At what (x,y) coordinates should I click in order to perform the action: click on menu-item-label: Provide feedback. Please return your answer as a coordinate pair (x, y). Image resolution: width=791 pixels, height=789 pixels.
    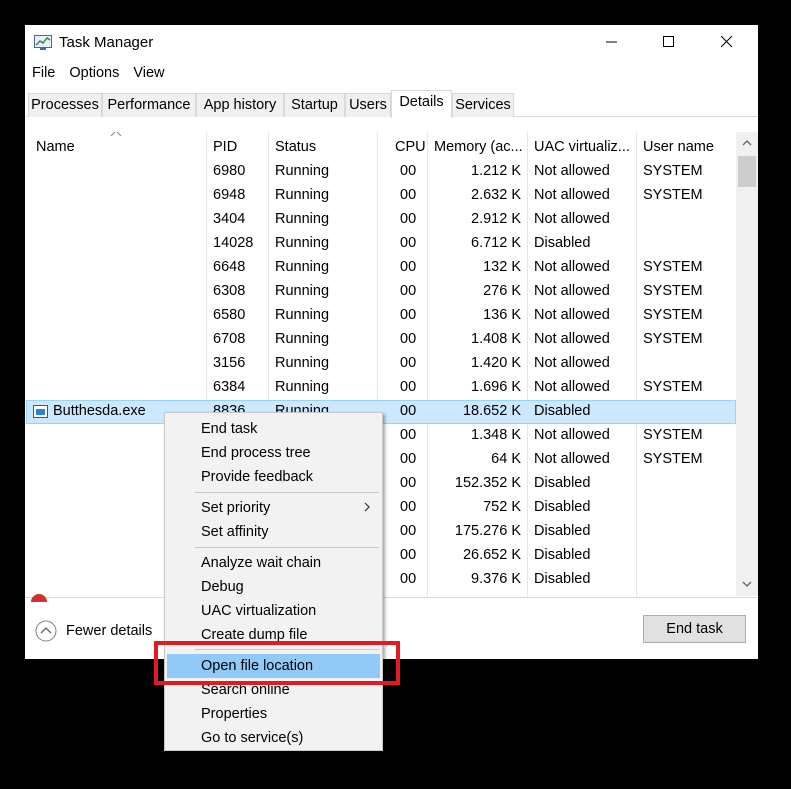
    Looking at the image, I should click on (257, 477).